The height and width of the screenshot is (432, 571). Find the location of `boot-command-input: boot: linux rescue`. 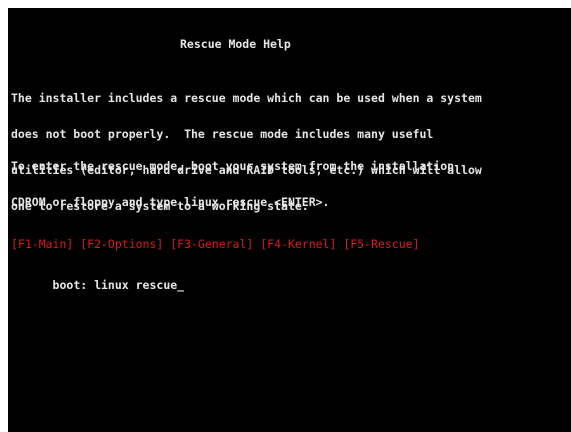

boot-command-input: boot: linux rescue is located at coordinates (115, 285).